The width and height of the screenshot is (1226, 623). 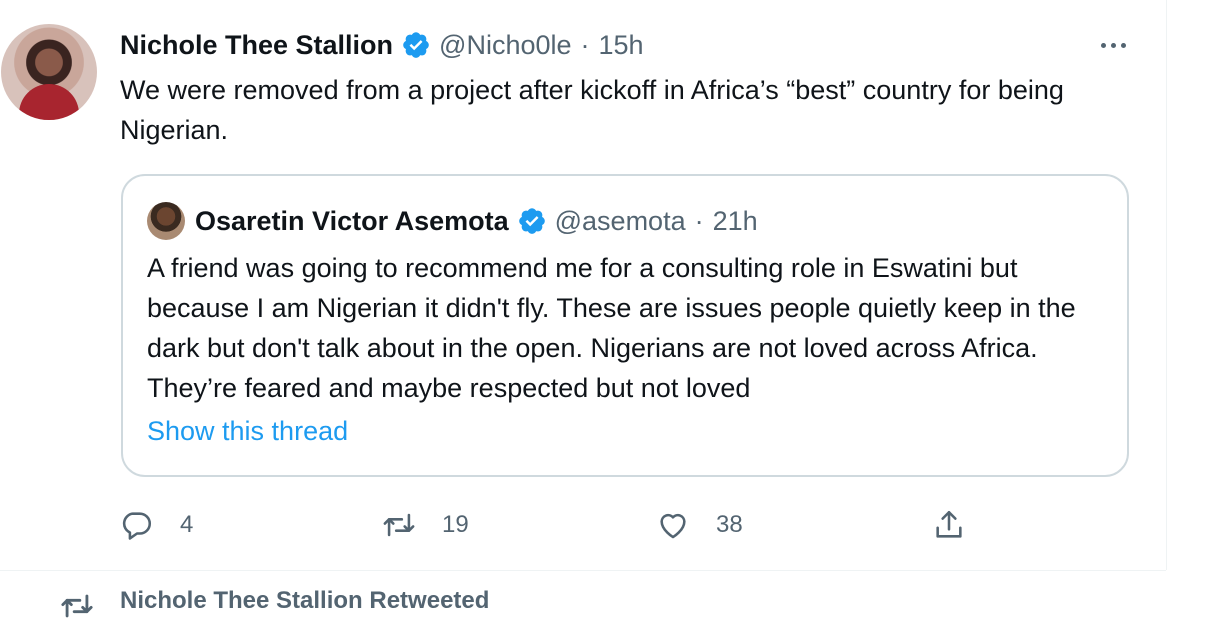 I want to click on share-button, so click(x=949, y=525).